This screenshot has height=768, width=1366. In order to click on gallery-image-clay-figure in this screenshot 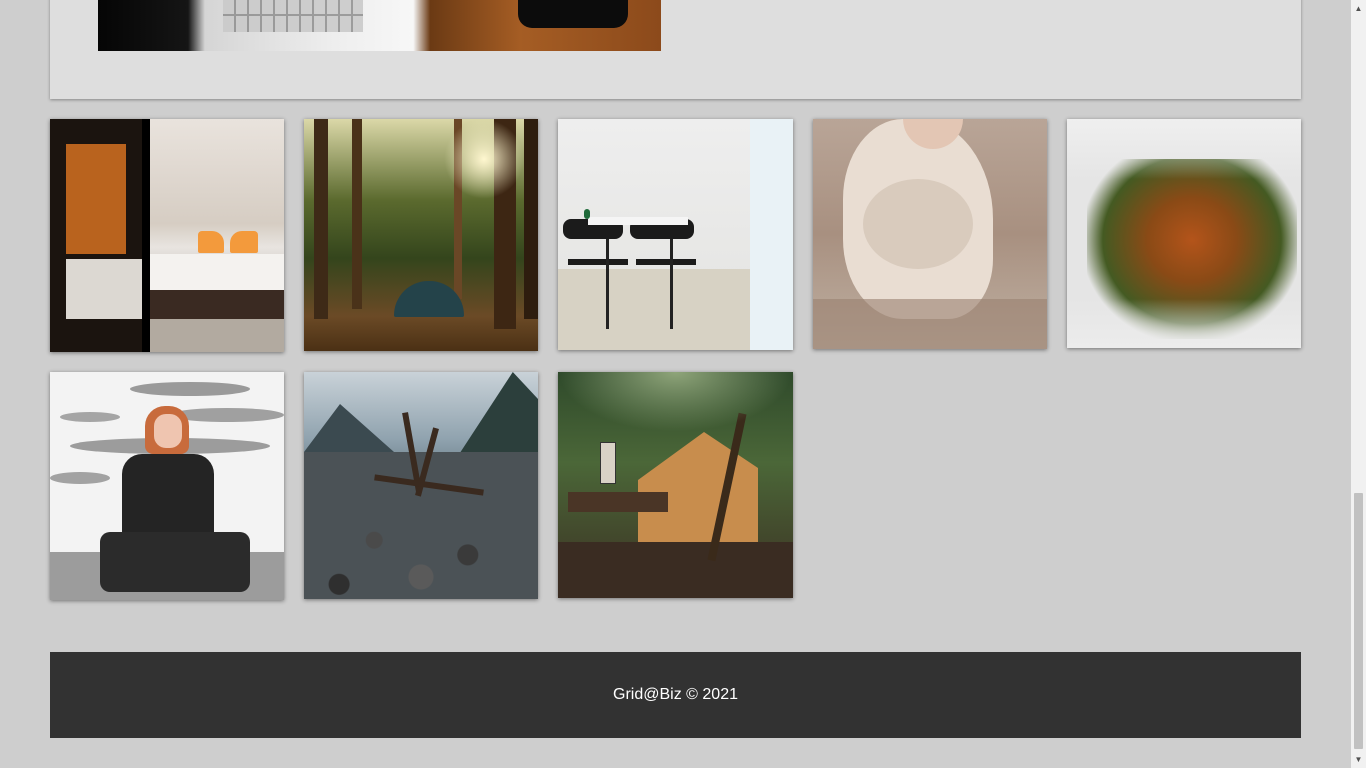, I will do `click(930, 234)`.